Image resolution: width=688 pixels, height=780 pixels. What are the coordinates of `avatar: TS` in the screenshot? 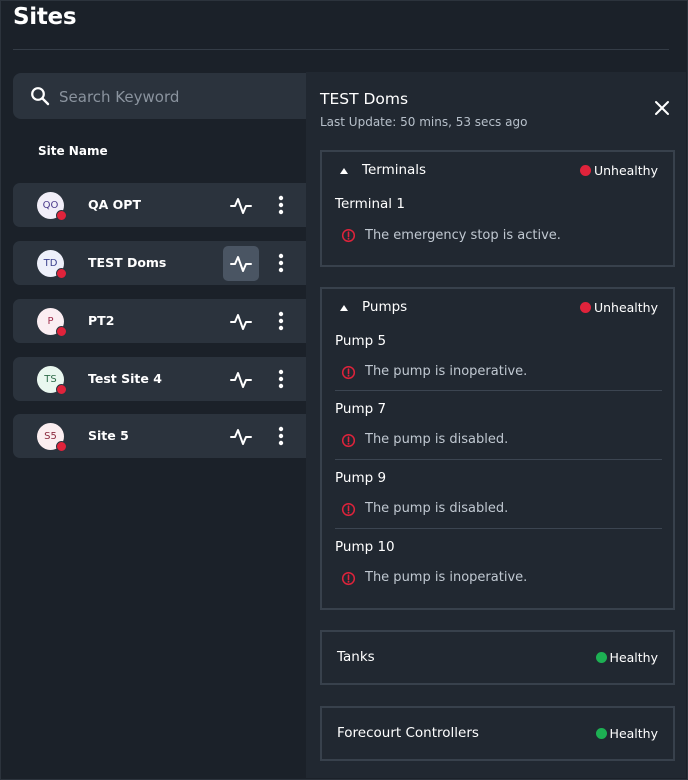 It's located at (52, 380).